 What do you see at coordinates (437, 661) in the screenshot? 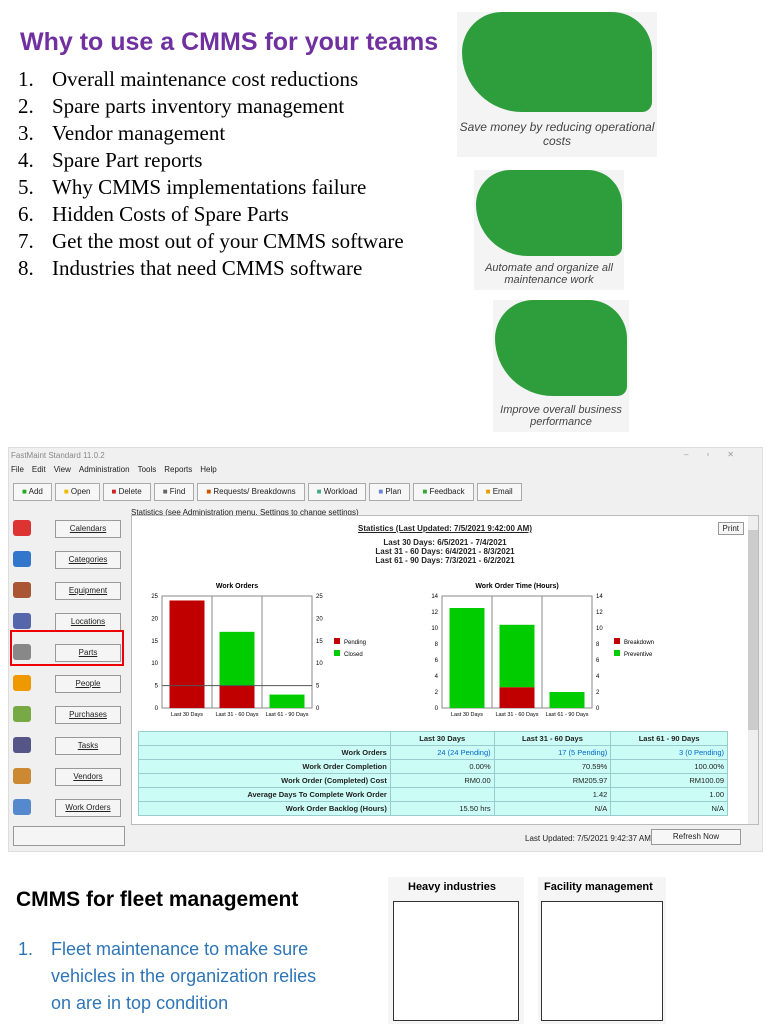
I see `y-tick-label: 6` at bounding box center [437, 661].